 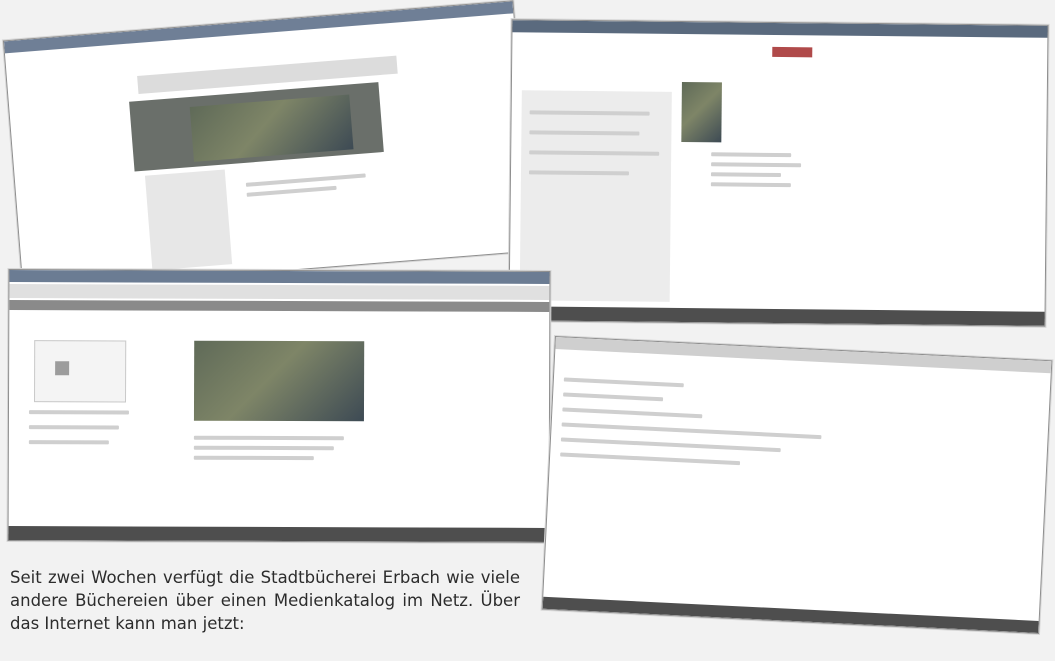 What do you see at coordinates (188, 220) in the screenshot?
I see `left-navigation` at bounding box center [188, 220].